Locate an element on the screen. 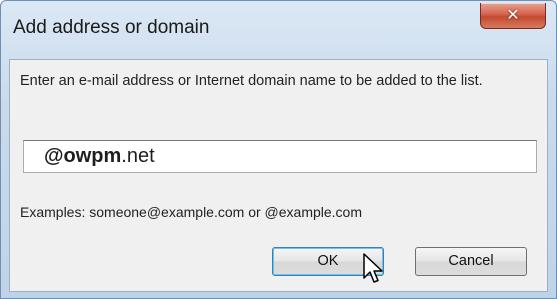 This screenshot has width=557, height=299. close-icon: ✕ is located at coordinates (513, 14).